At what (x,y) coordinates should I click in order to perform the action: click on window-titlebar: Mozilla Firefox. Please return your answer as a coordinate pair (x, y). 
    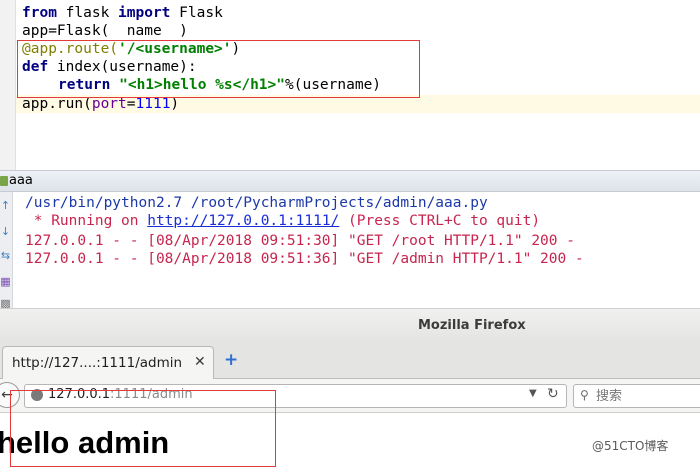
    Looking at the image, I should click on (350, 326).